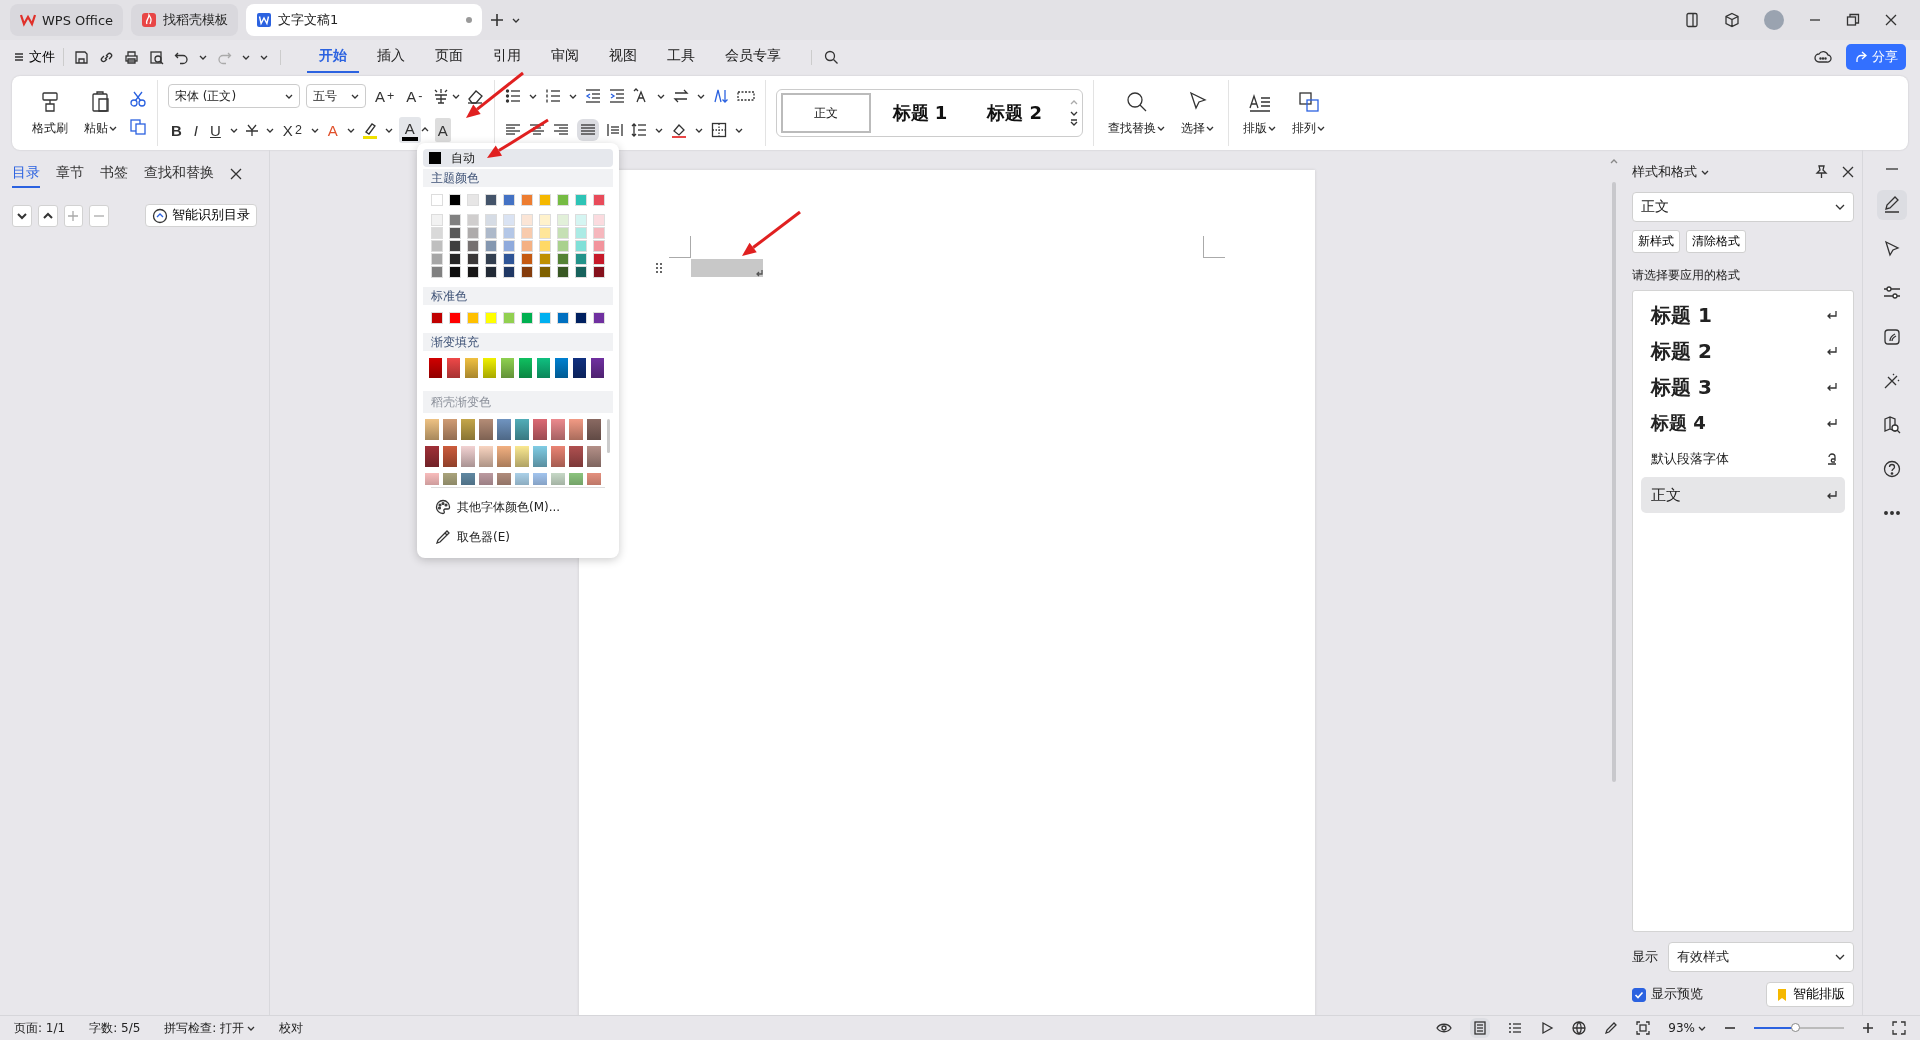 The image size is (1920, 1040). I want to click on window-tab: 找稻壳模板, so click(185, 20).